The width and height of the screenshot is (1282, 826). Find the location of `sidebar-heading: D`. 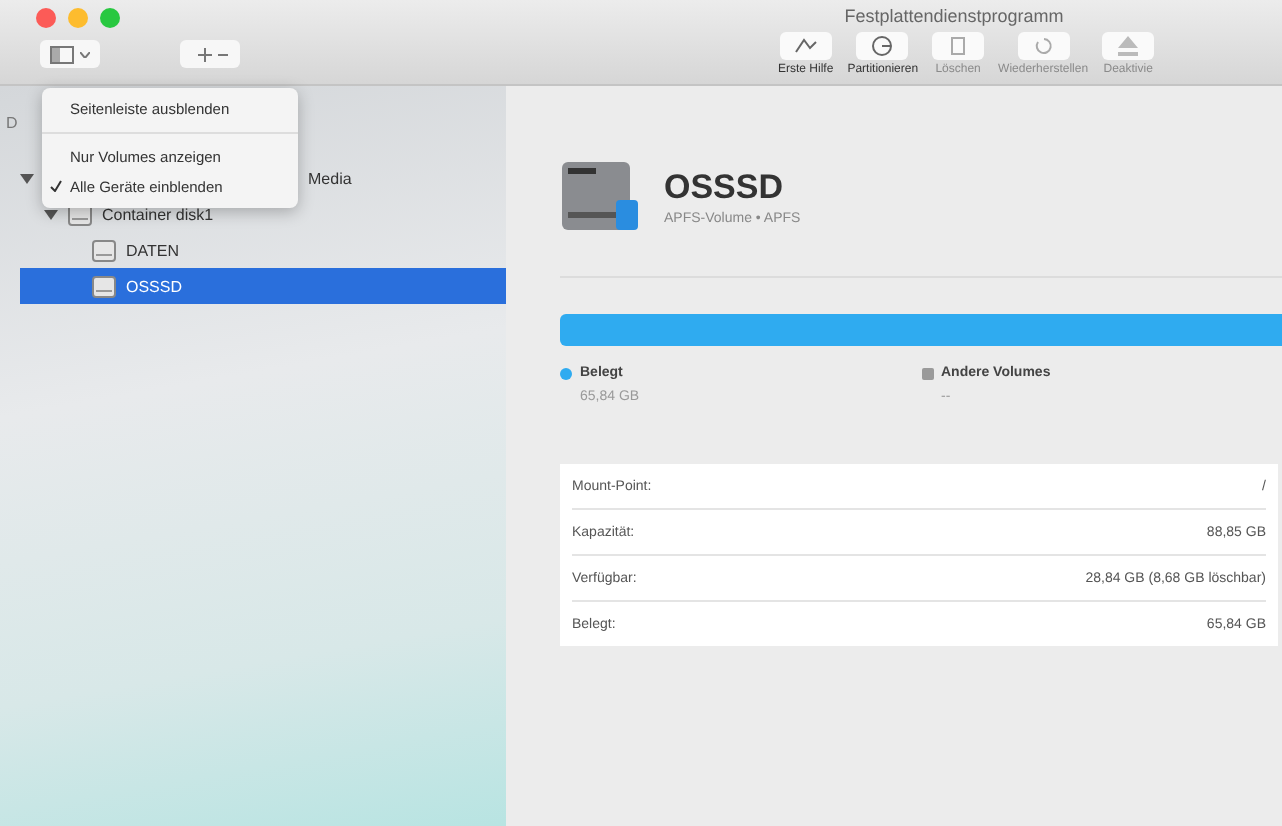

sidebar-heading: D is located at coordinates (12, 123).